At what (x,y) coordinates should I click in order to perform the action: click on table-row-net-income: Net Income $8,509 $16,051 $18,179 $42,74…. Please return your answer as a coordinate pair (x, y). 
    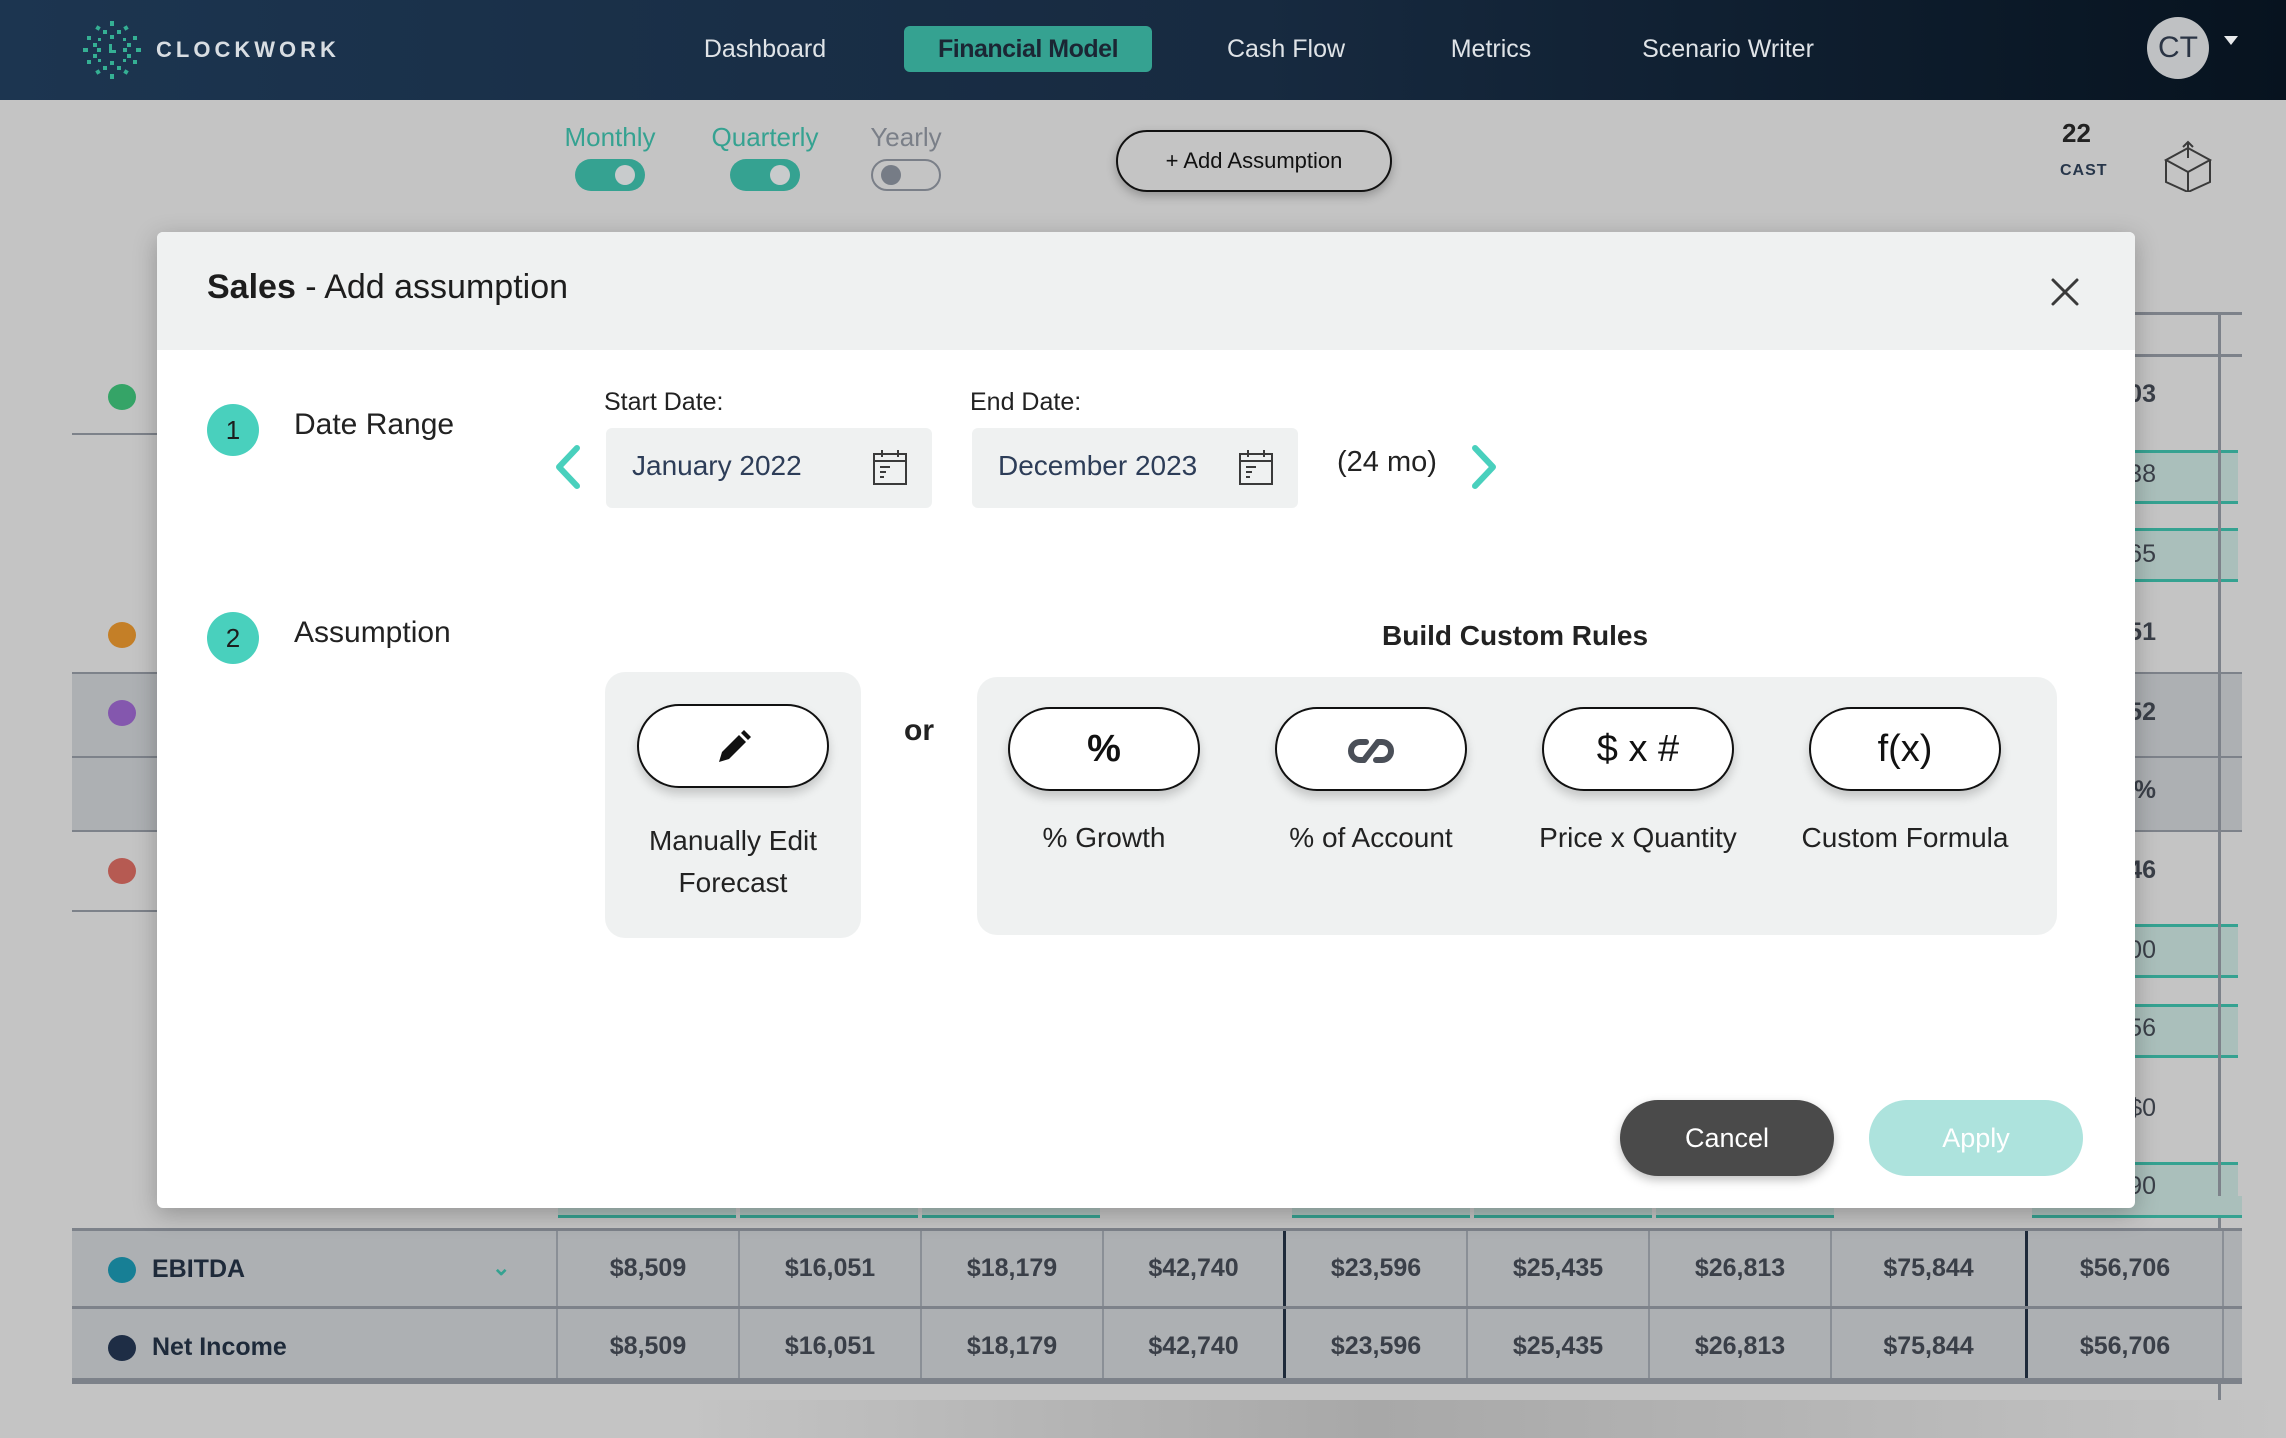
    Looking at the image, I should click on (1157, 1345).